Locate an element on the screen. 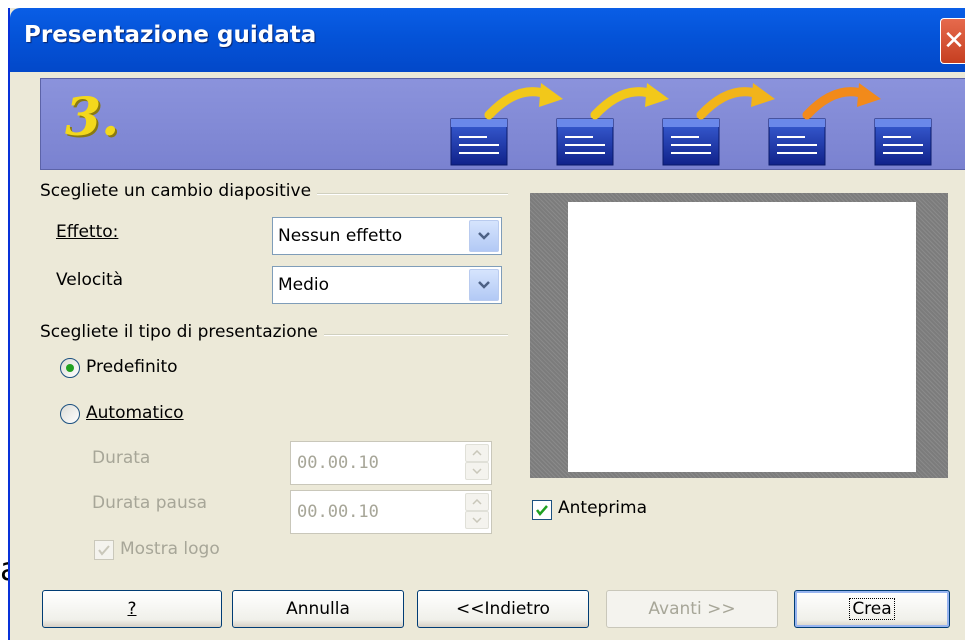 This screenshot has height=640, width=965. speed-combobox: Medio is located at coordinates (387, 285).